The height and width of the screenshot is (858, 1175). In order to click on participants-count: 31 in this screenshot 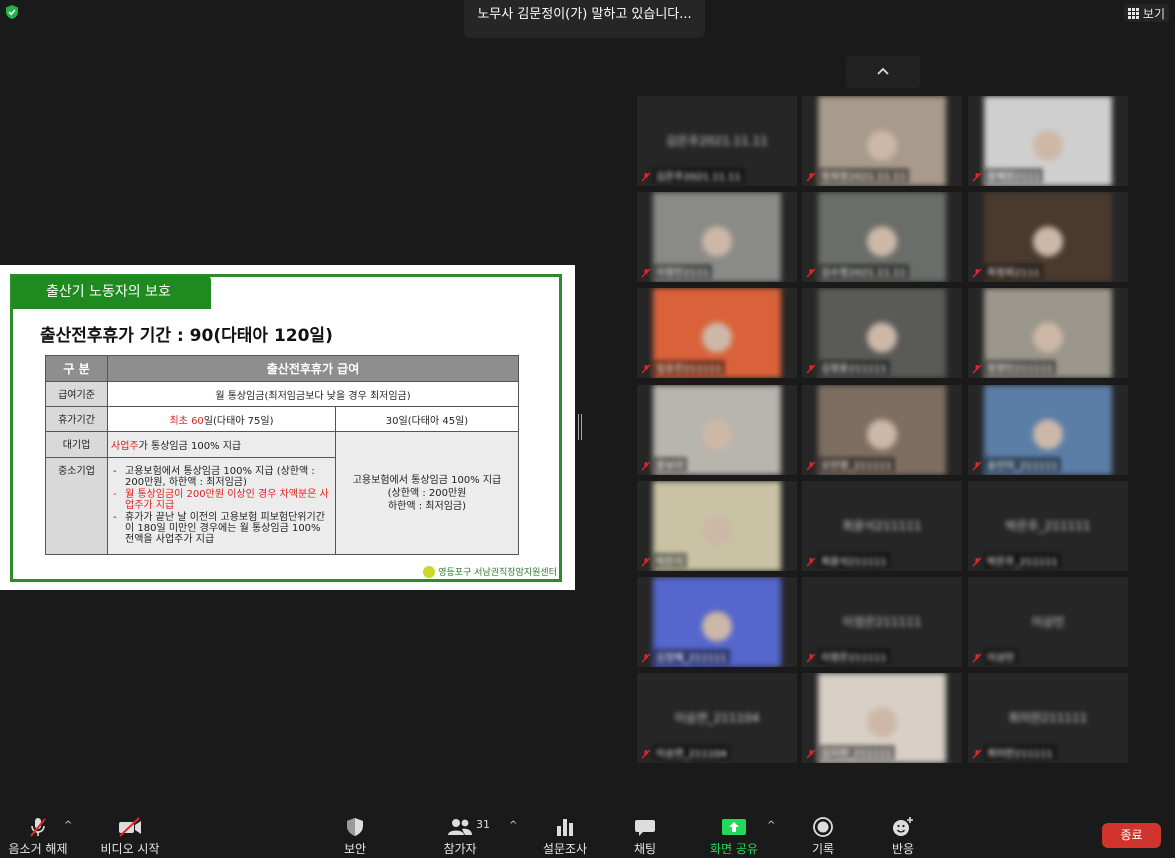, I will do `click(483, 824)`.